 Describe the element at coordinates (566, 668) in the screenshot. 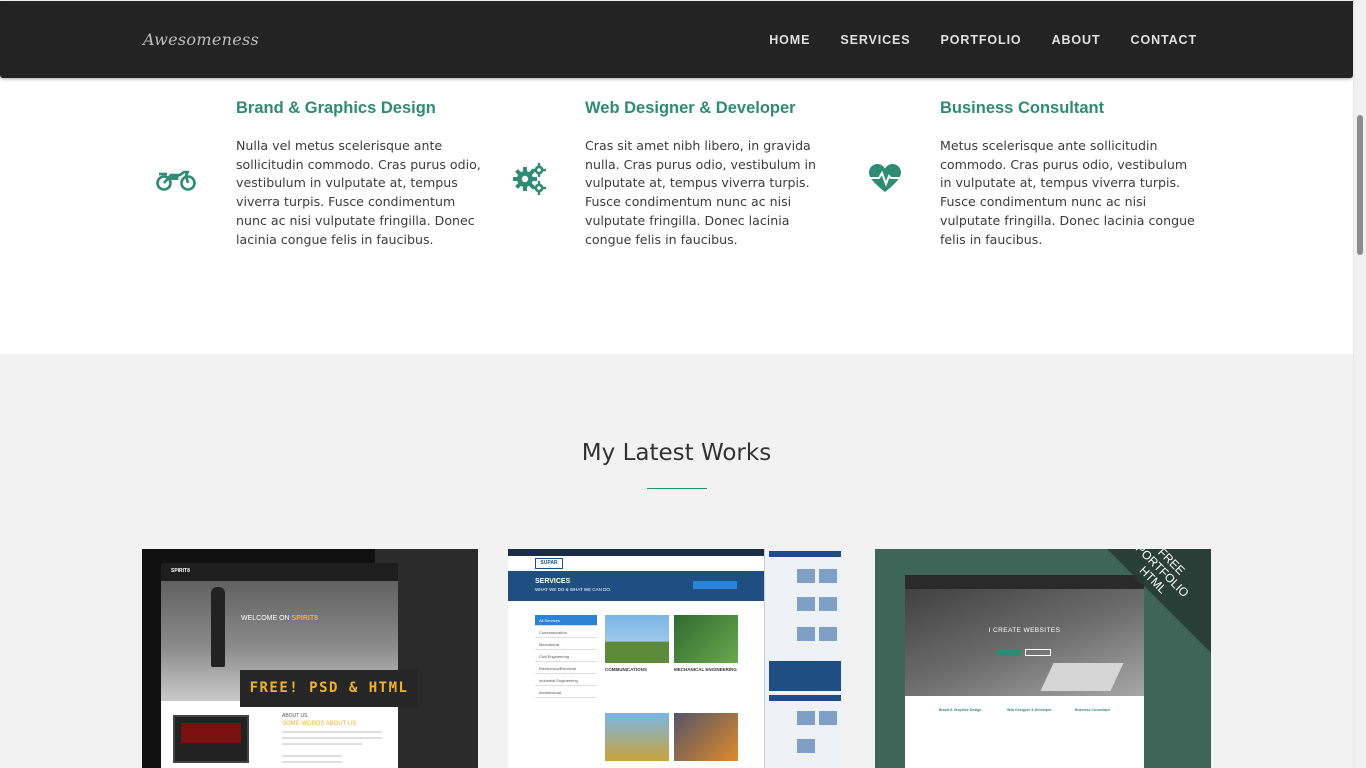

I see `thumb-menu-item: Electronics/Electrical` at that location.